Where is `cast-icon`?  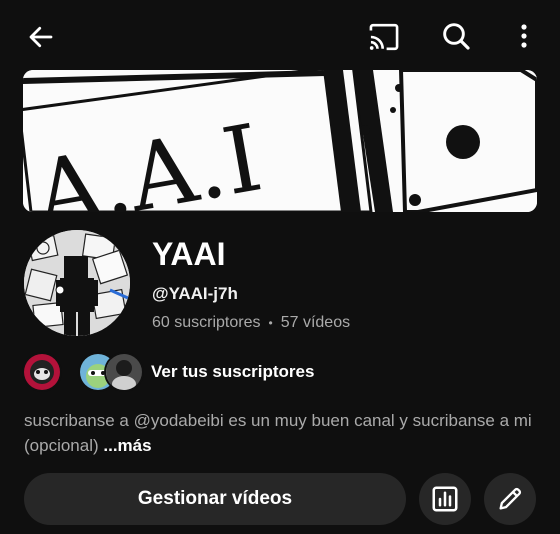
cast-icon is located at coordinates (384, 37).